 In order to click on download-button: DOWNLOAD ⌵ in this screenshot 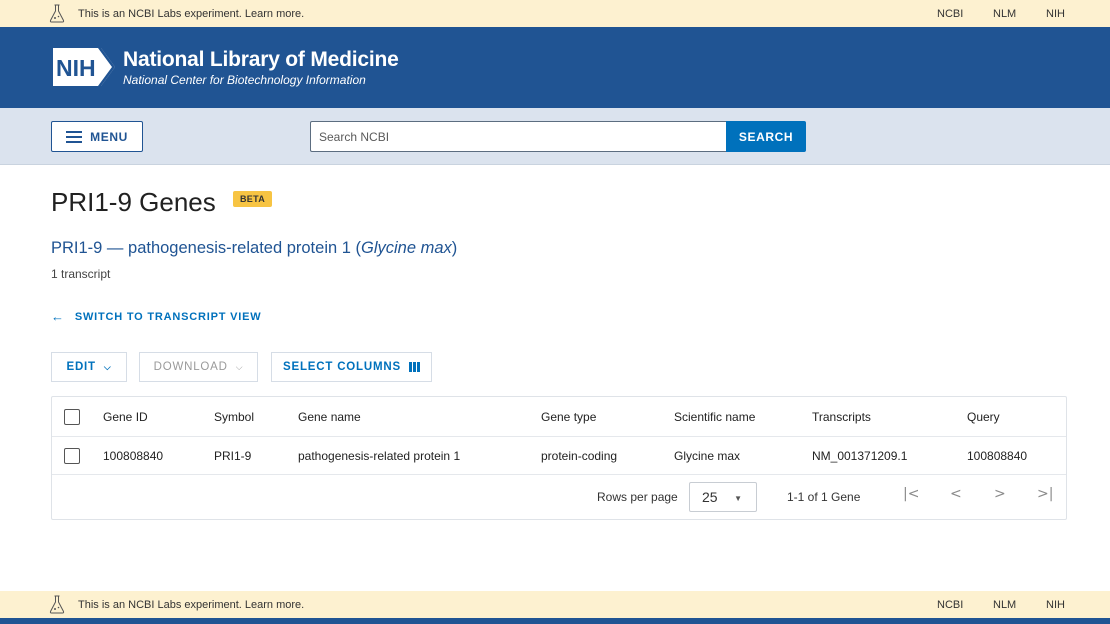, I will do `click(198, 367)`.